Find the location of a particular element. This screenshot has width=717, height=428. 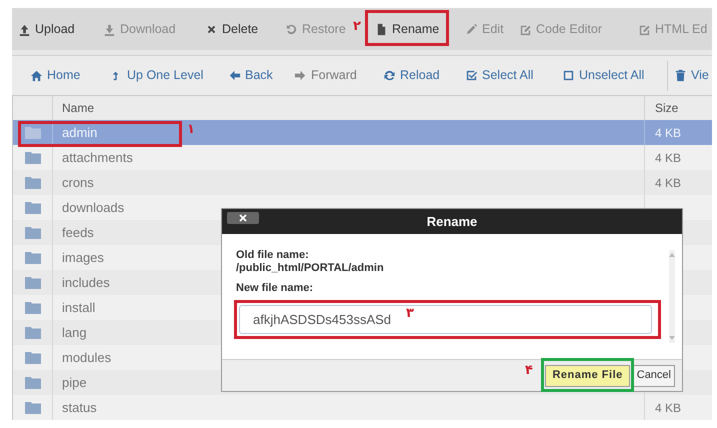

file-name: downloads is located at coordinates (93, 207).